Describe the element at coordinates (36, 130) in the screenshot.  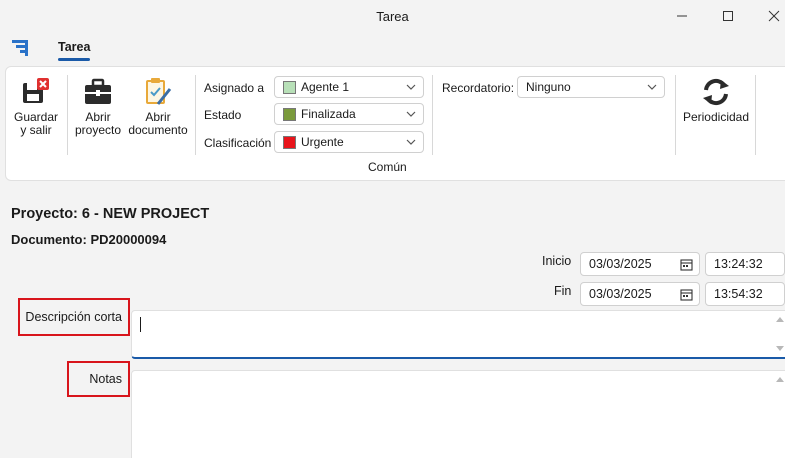
I see `save-close-label-2: y salir` at that location.